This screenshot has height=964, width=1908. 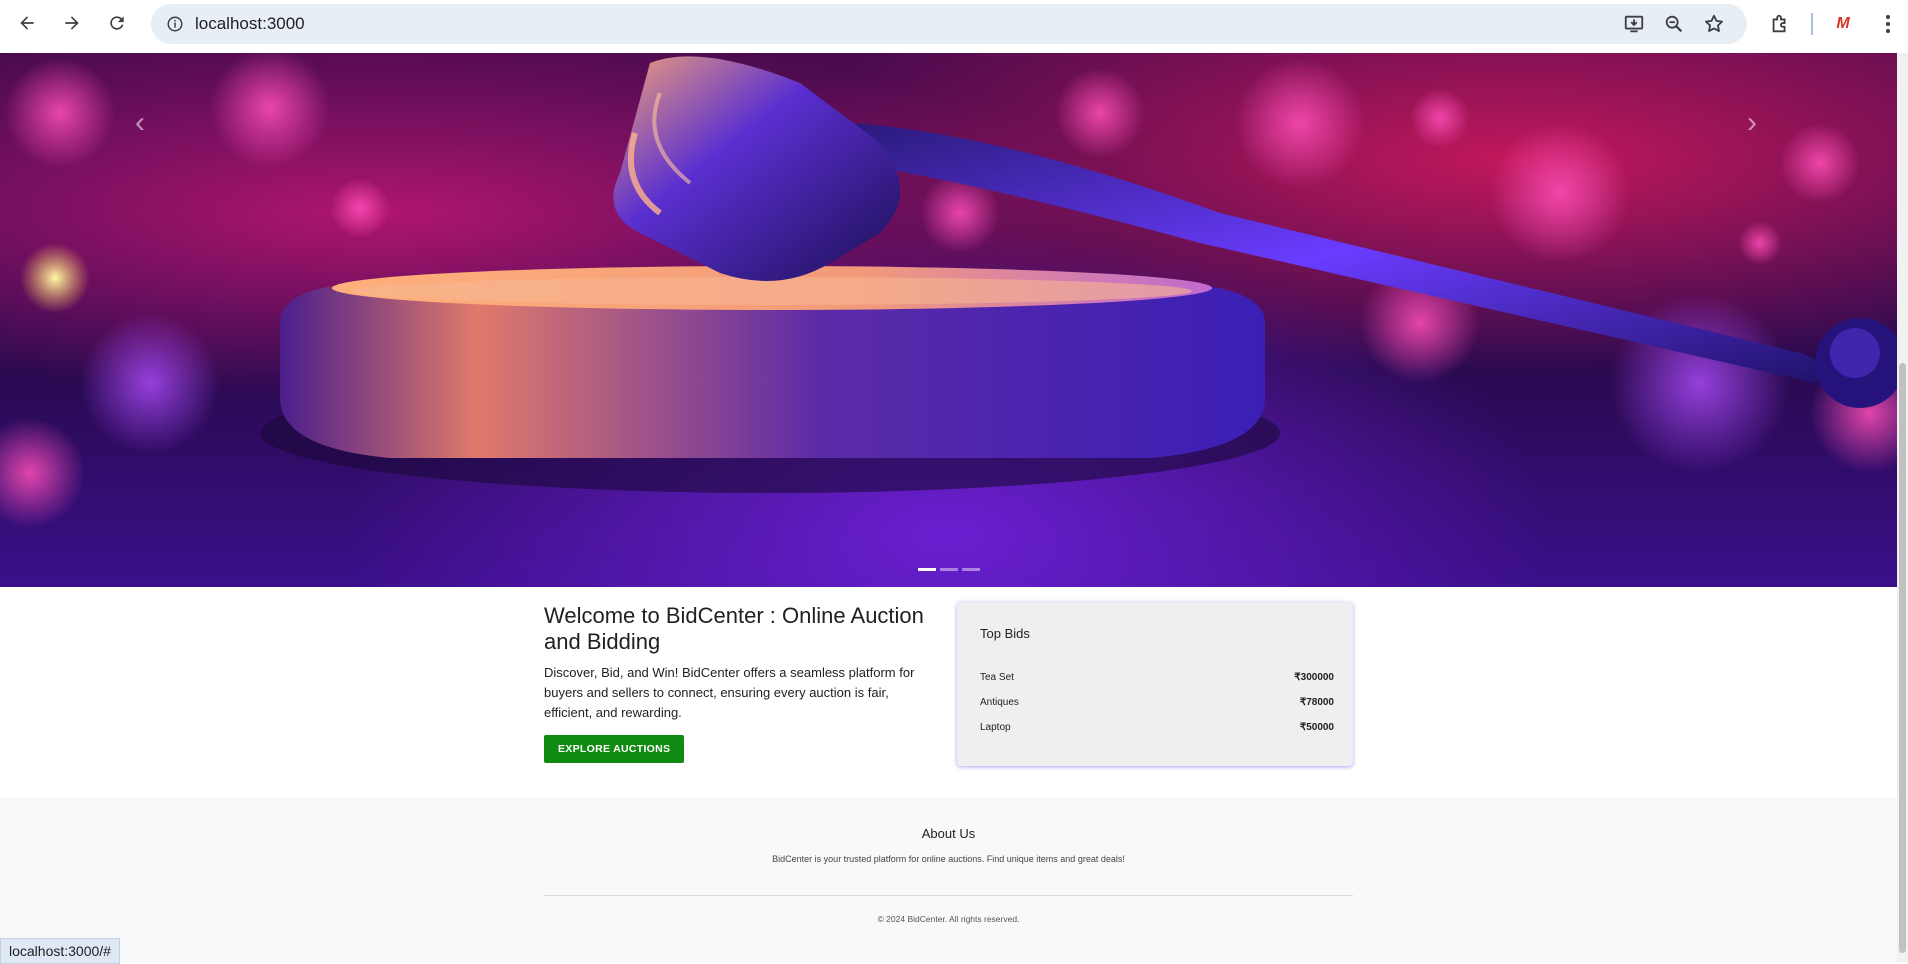 I want to click on site-info-icon, so click(x=175, y=24).